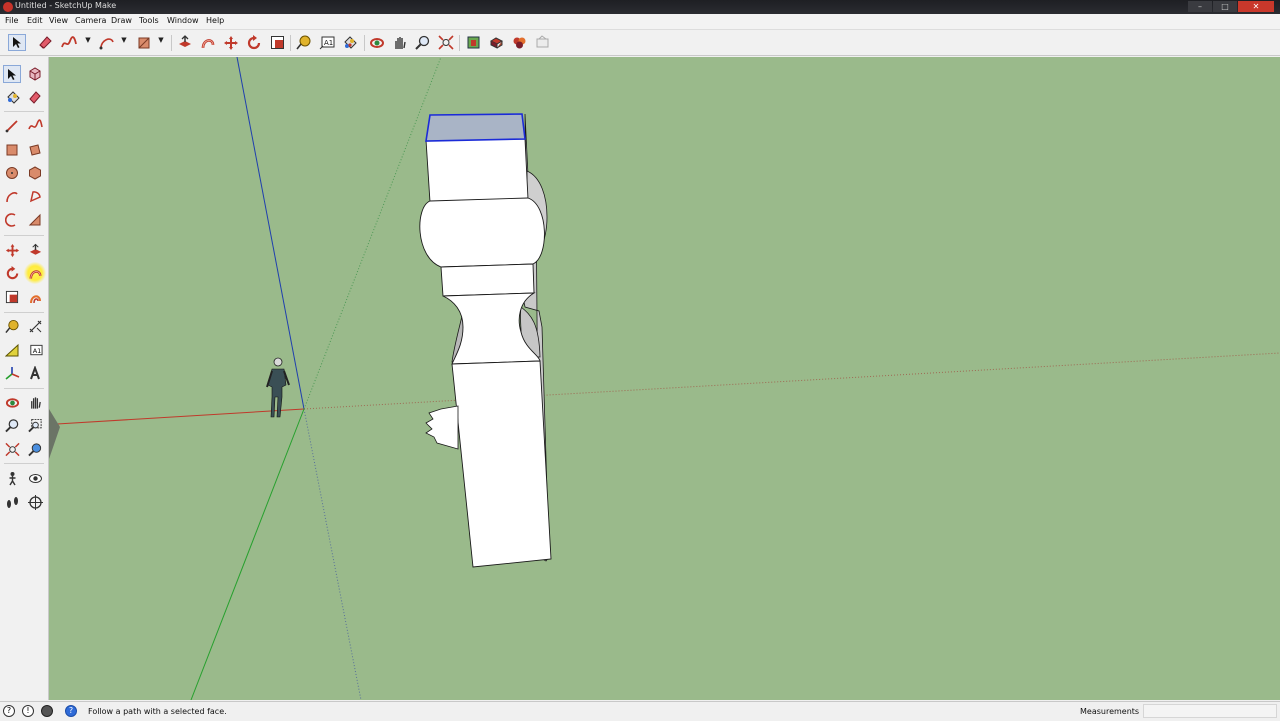 This screenshot has height=721, width=1280. What do you see at coordinates (1225, 6) in the screenshot?
I see `maximize-icon: □` at bounding box center [1225, 6].